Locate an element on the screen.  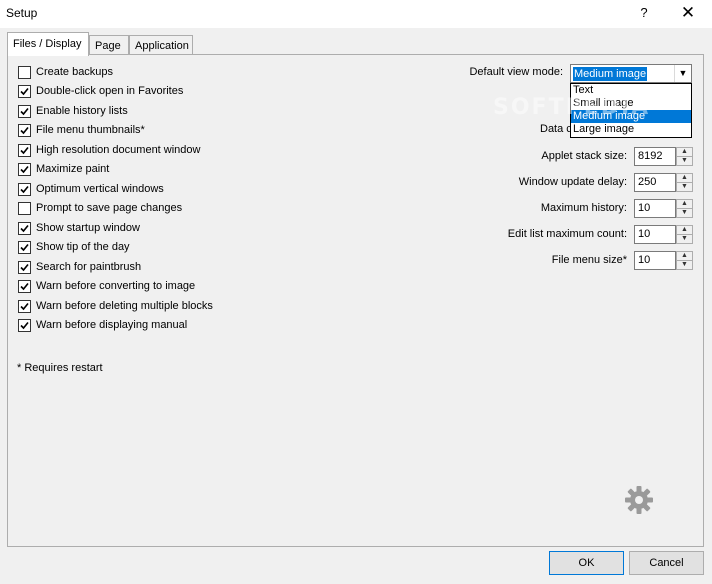
checkbox-label: Create backups is located at coordinates (75, 72).